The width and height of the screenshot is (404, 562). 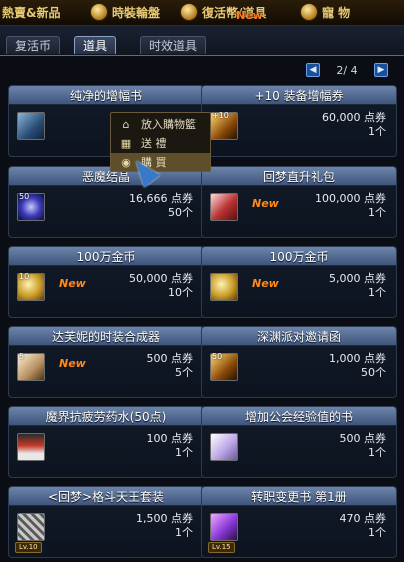 What do you see at coordinates (224, 527) in the screenshot?
I see `tome-icon` at bounding box center [224, 527].